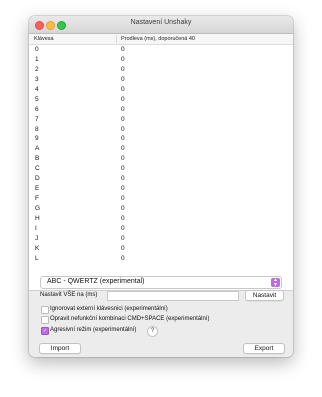  What do you see at coordinates (161, 90) in the screenshot?
I see `table-row: 40` at bounding box center [161, 90].